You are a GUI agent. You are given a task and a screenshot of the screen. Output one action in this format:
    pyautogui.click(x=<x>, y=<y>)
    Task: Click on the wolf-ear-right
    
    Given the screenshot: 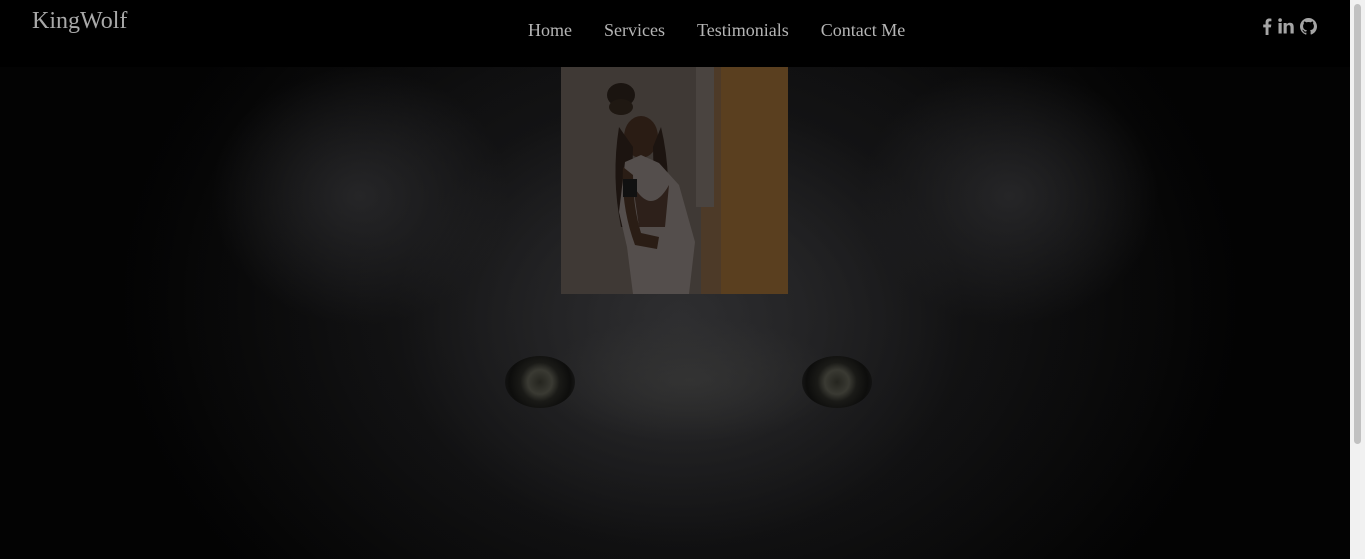 What is the action you would take?
    pyautogui.click(x=1010, y=196)
    